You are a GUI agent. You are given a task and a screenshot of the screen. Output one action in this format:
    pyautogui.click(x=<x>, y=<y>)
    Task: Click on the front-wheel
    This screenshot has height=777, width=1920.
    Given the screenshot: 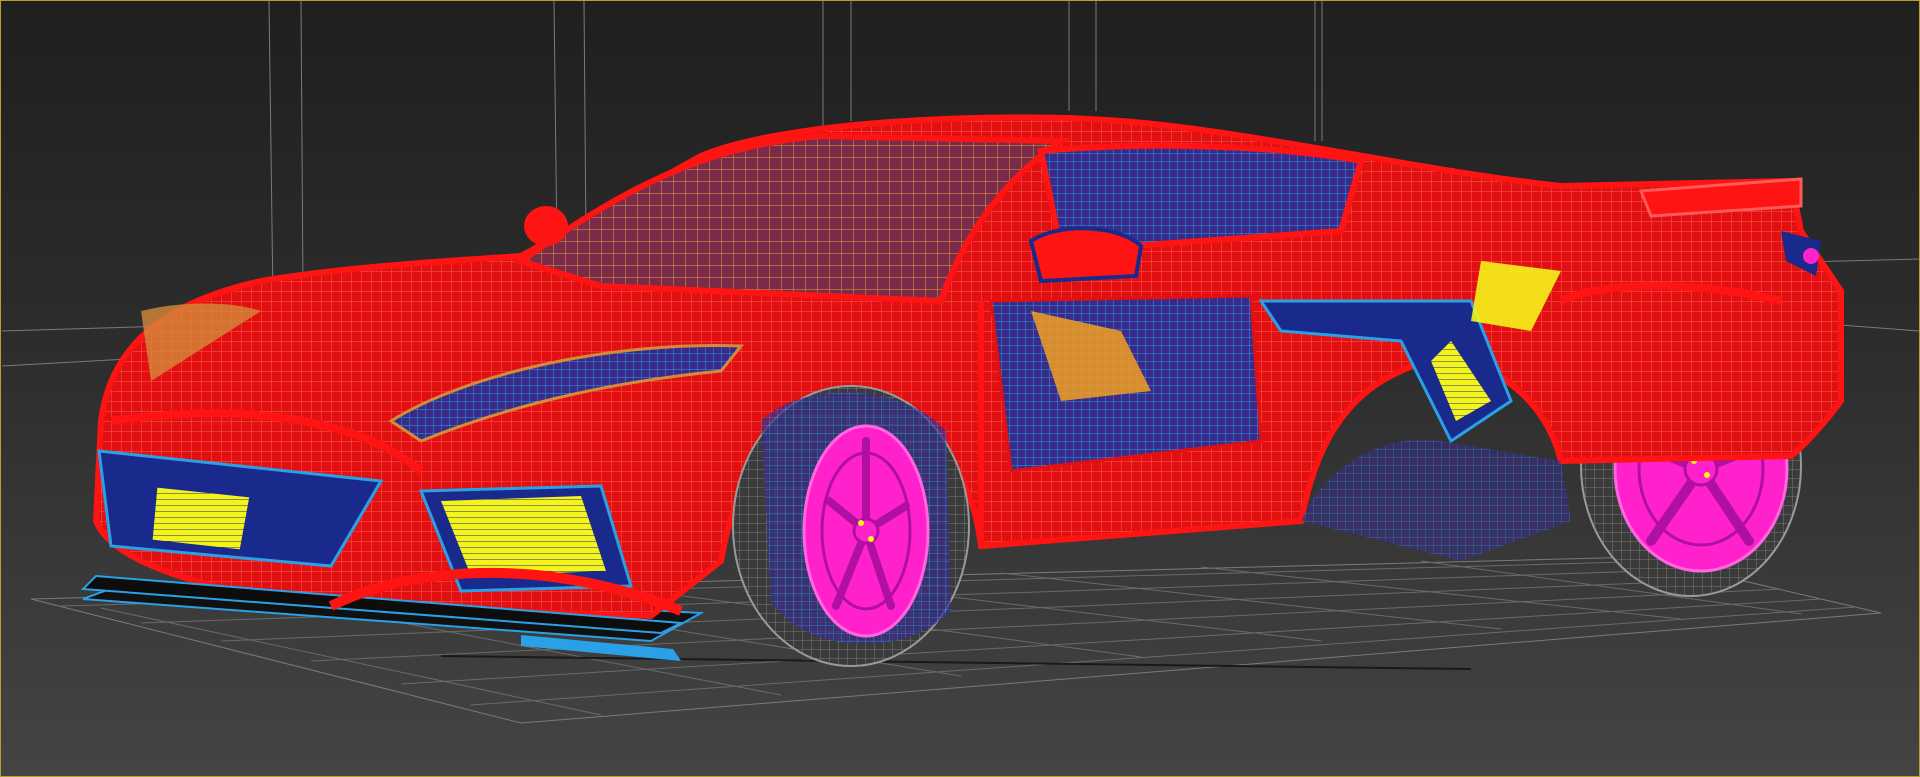 What is the action you would take?
    pyautogui.click(x=851, y=526)
    